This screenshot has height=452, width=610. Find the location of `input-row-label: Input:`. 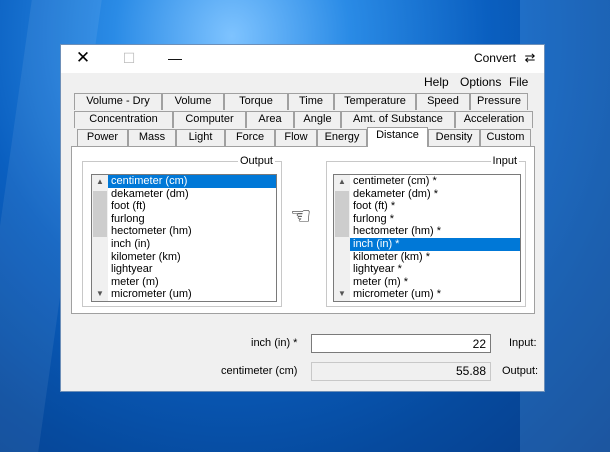

input-row-label: Input: is located at coordinates (523, 343).